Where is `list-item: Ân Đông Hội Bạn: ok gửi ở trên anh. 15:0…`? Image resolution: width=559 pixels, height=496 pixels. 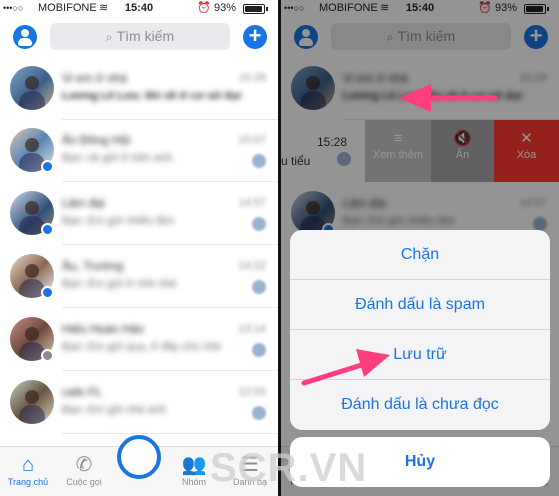
list-item: Ân Đông Hội Bạn: ok gửi ở trên anh. 15:0… is located at coordinates (139, 151).